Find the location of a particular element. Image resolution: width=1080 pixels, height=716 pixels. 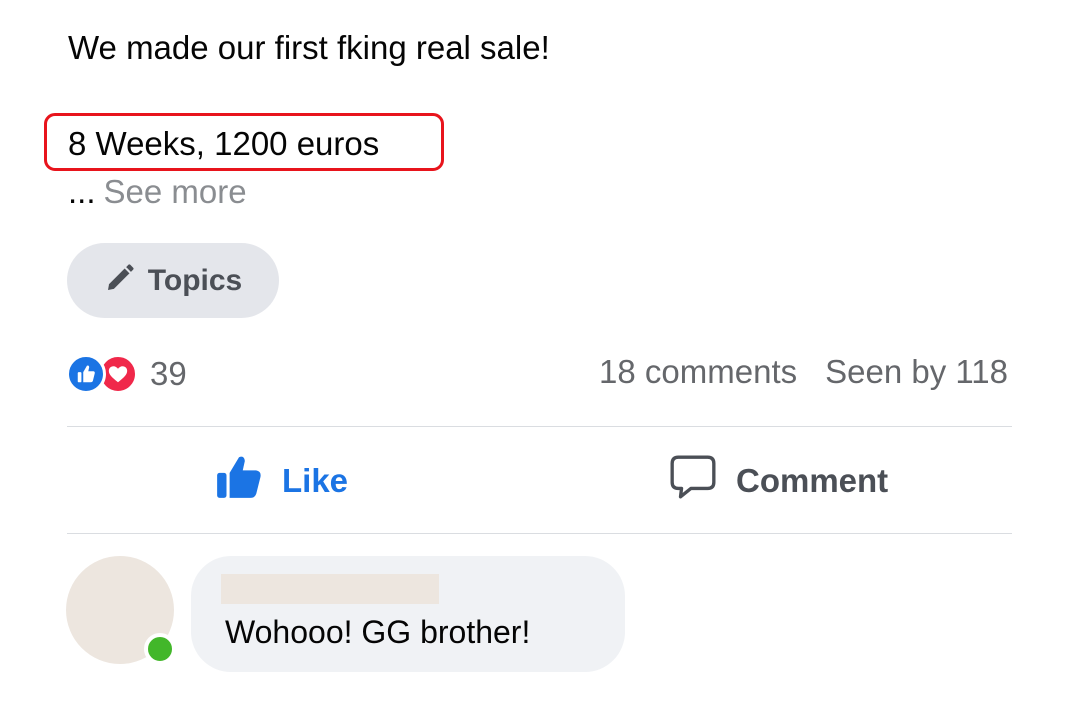

post-text-line-2: 8 Weeks, 1200 euros is located at coordinates (224, 143).